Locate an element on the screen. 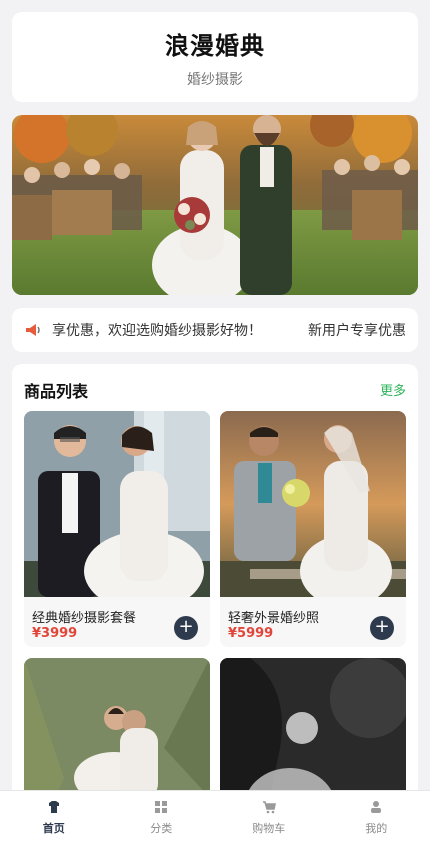 This screenshot has height=844, width=430. tab-label: 首页 is located at coordinates (53, 828).